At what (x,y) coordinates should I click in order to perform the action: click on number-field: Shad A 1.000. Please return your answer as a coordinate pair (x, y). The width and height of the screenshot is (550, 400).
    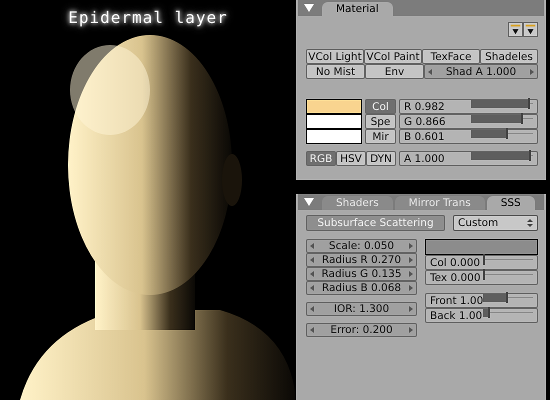
    Looking at the image, I should click on (481, 71).